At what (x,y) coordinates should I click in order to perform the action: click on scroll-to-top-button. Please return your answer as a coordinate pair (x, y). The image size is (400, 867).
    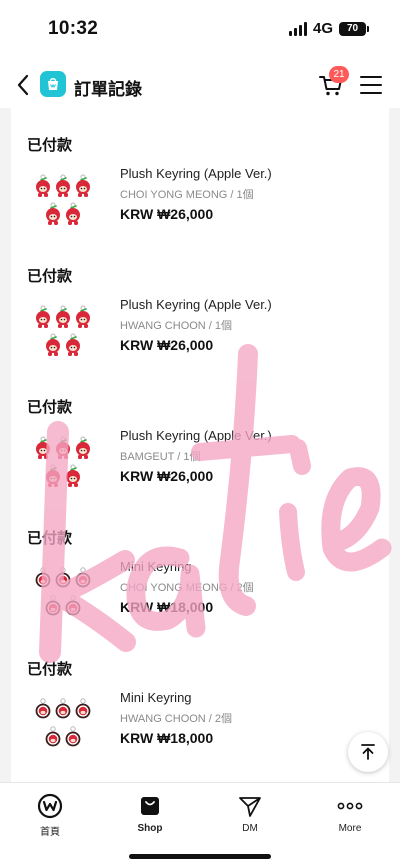
    Looking at the image, I should click on (368, 752).